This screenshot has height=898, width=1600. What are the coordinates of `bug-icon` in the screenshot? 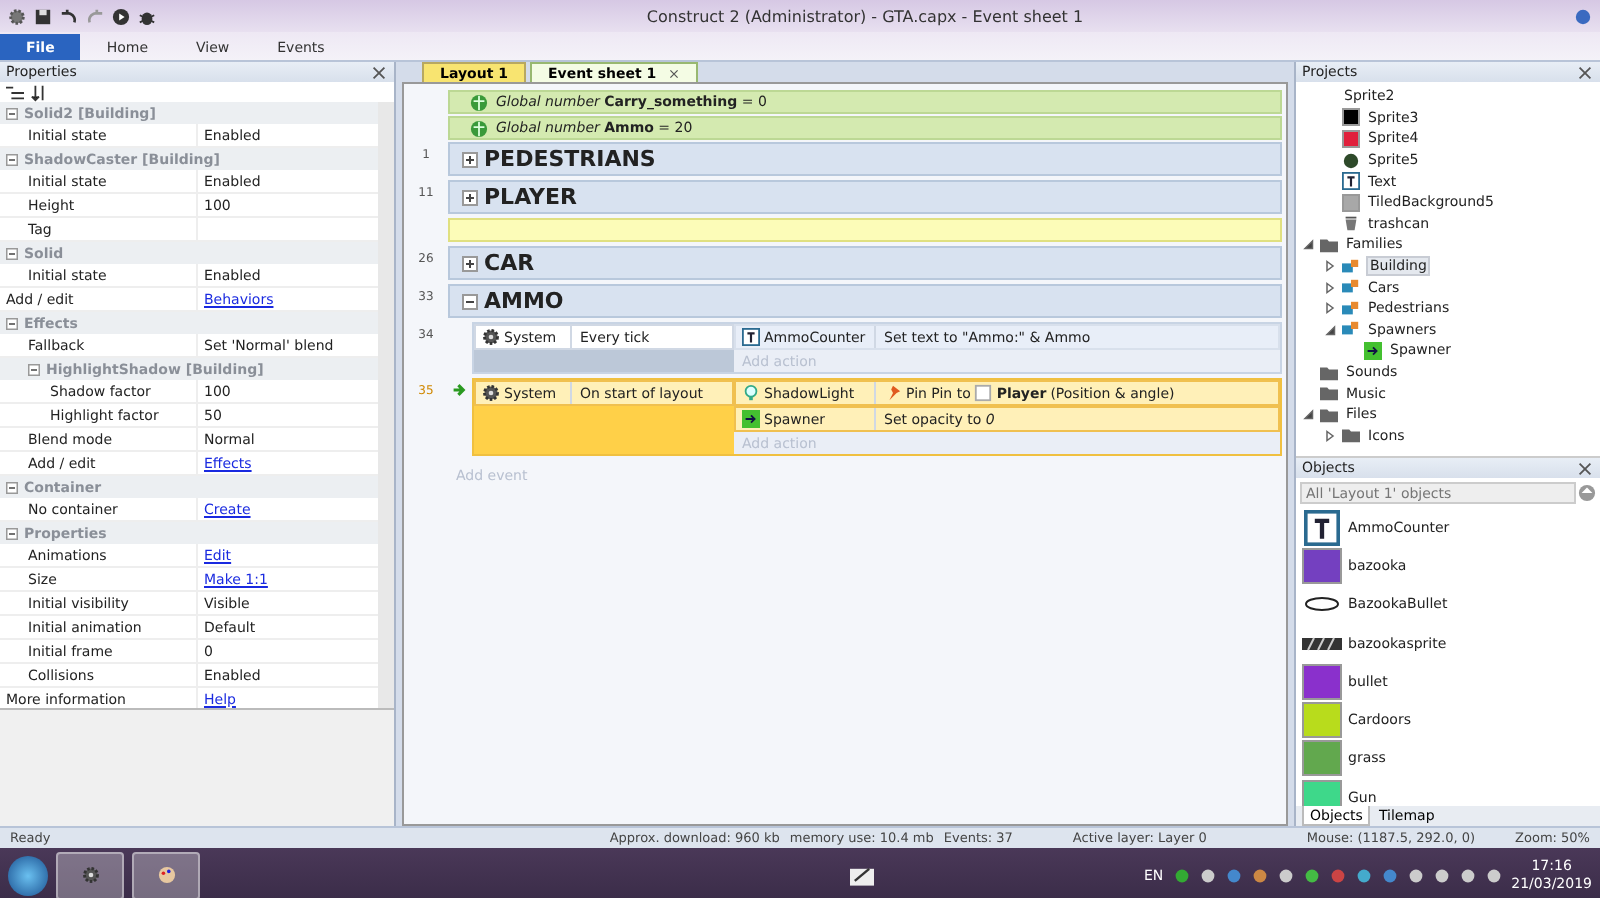 It's located at (147, 16).